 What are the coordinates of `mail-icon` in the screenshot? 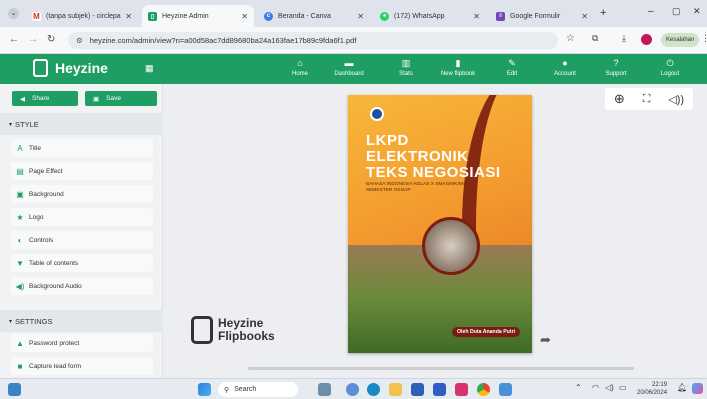 It's located at (461, 389).